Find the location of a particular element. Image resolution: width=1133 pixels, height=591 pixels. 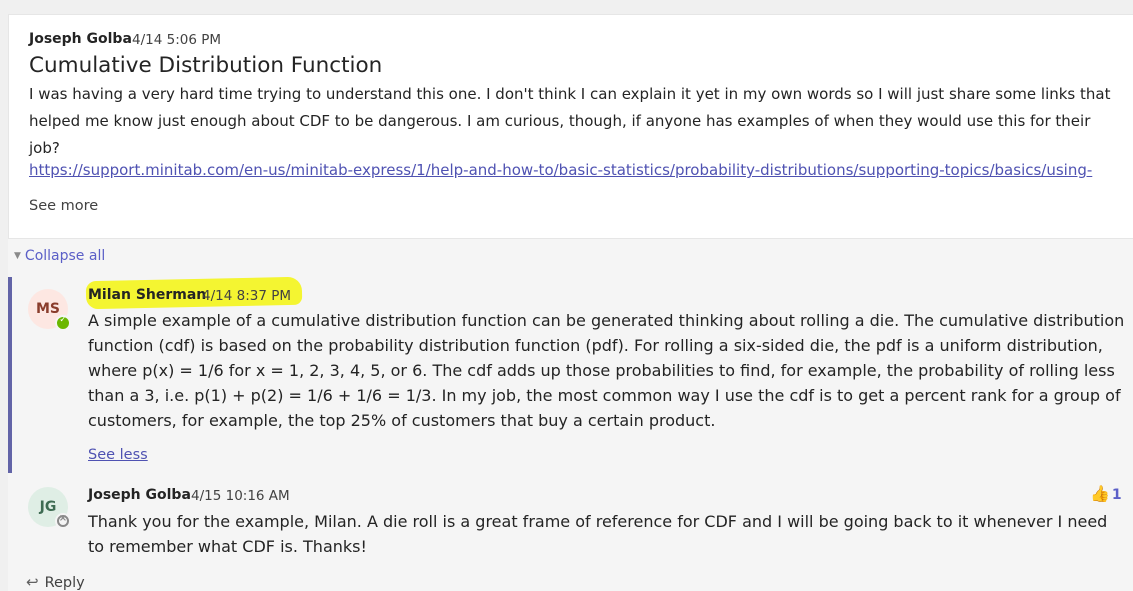

collapse-all-label: Collapse all is located at coordinates (65, 256).